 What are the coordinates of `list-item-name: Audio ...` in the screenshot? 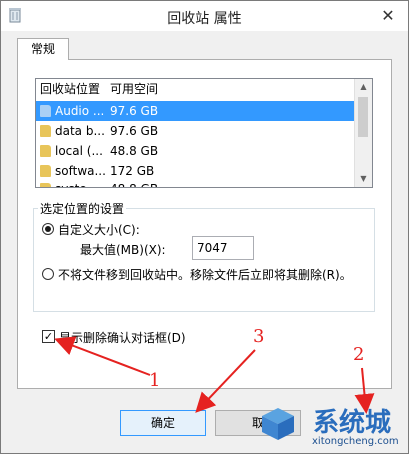 It's located at (80, 111).